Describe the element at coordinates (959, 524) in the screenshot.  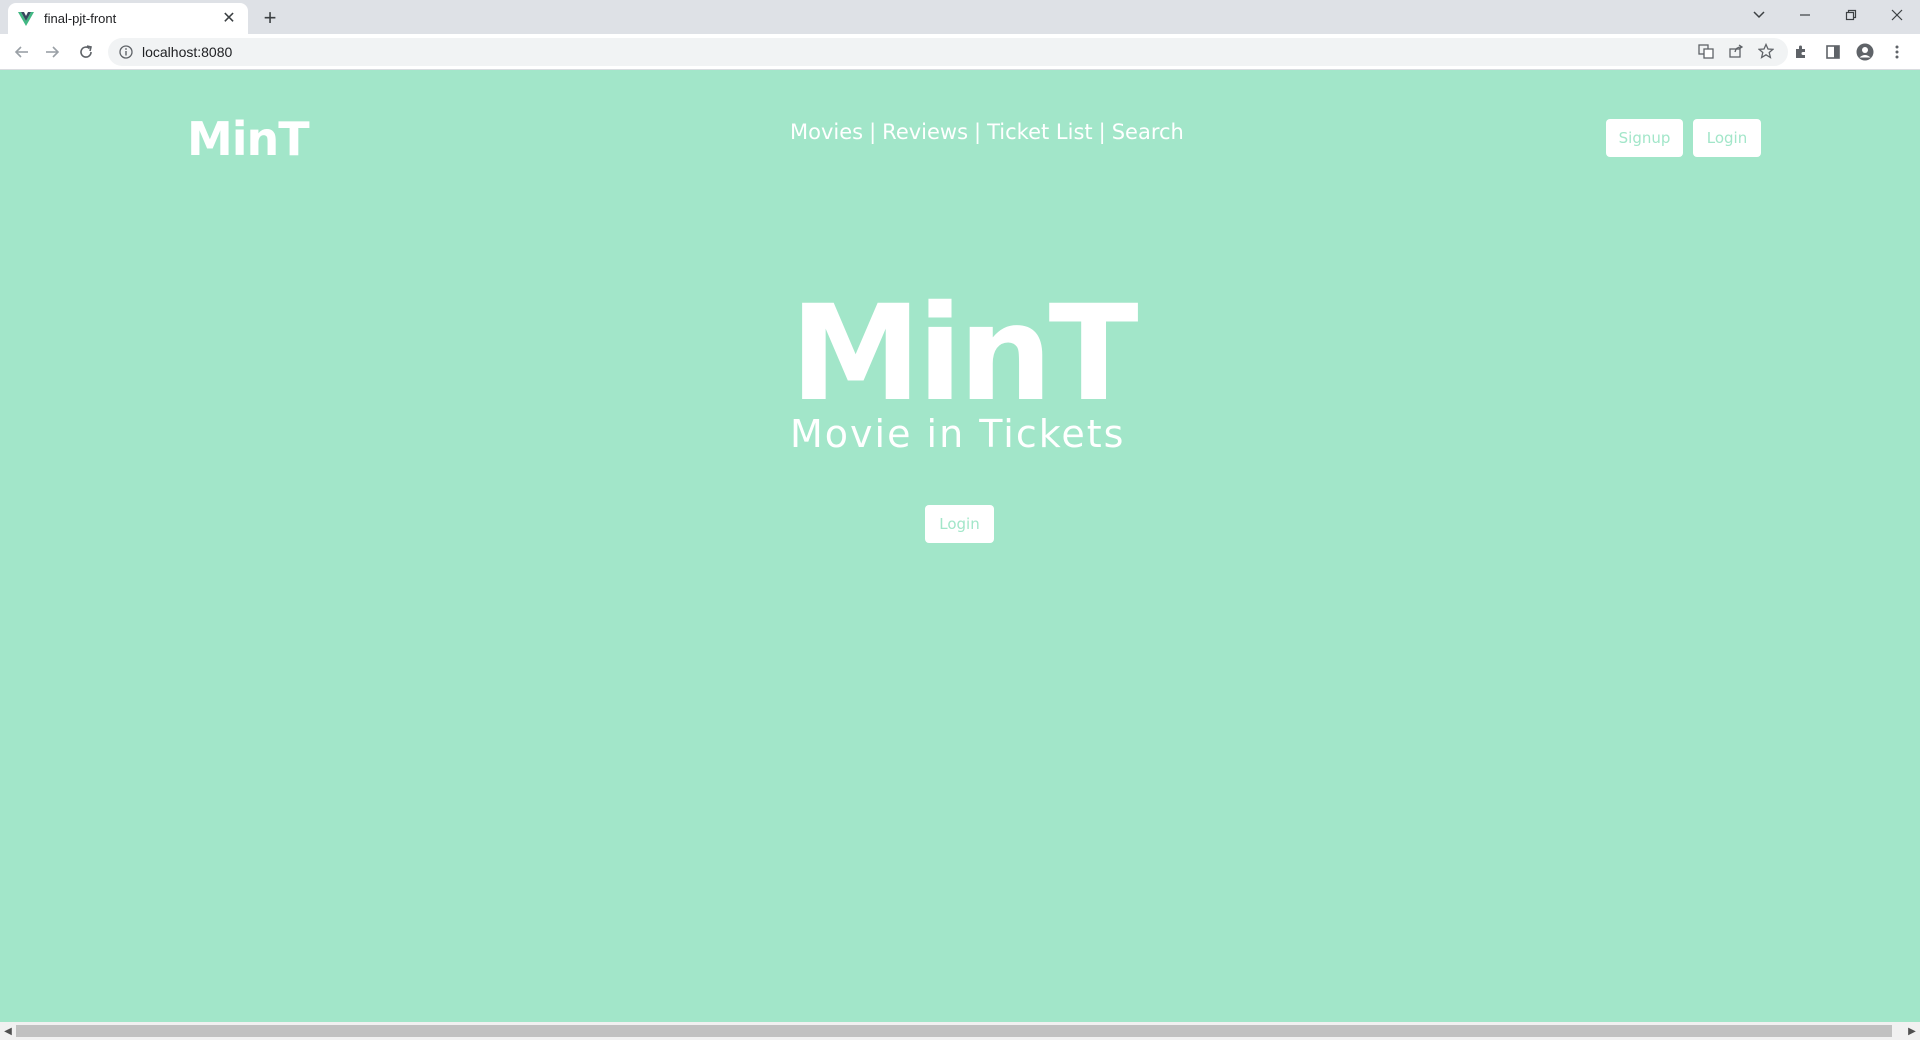
I see `hero-login-button: Login` at that location.